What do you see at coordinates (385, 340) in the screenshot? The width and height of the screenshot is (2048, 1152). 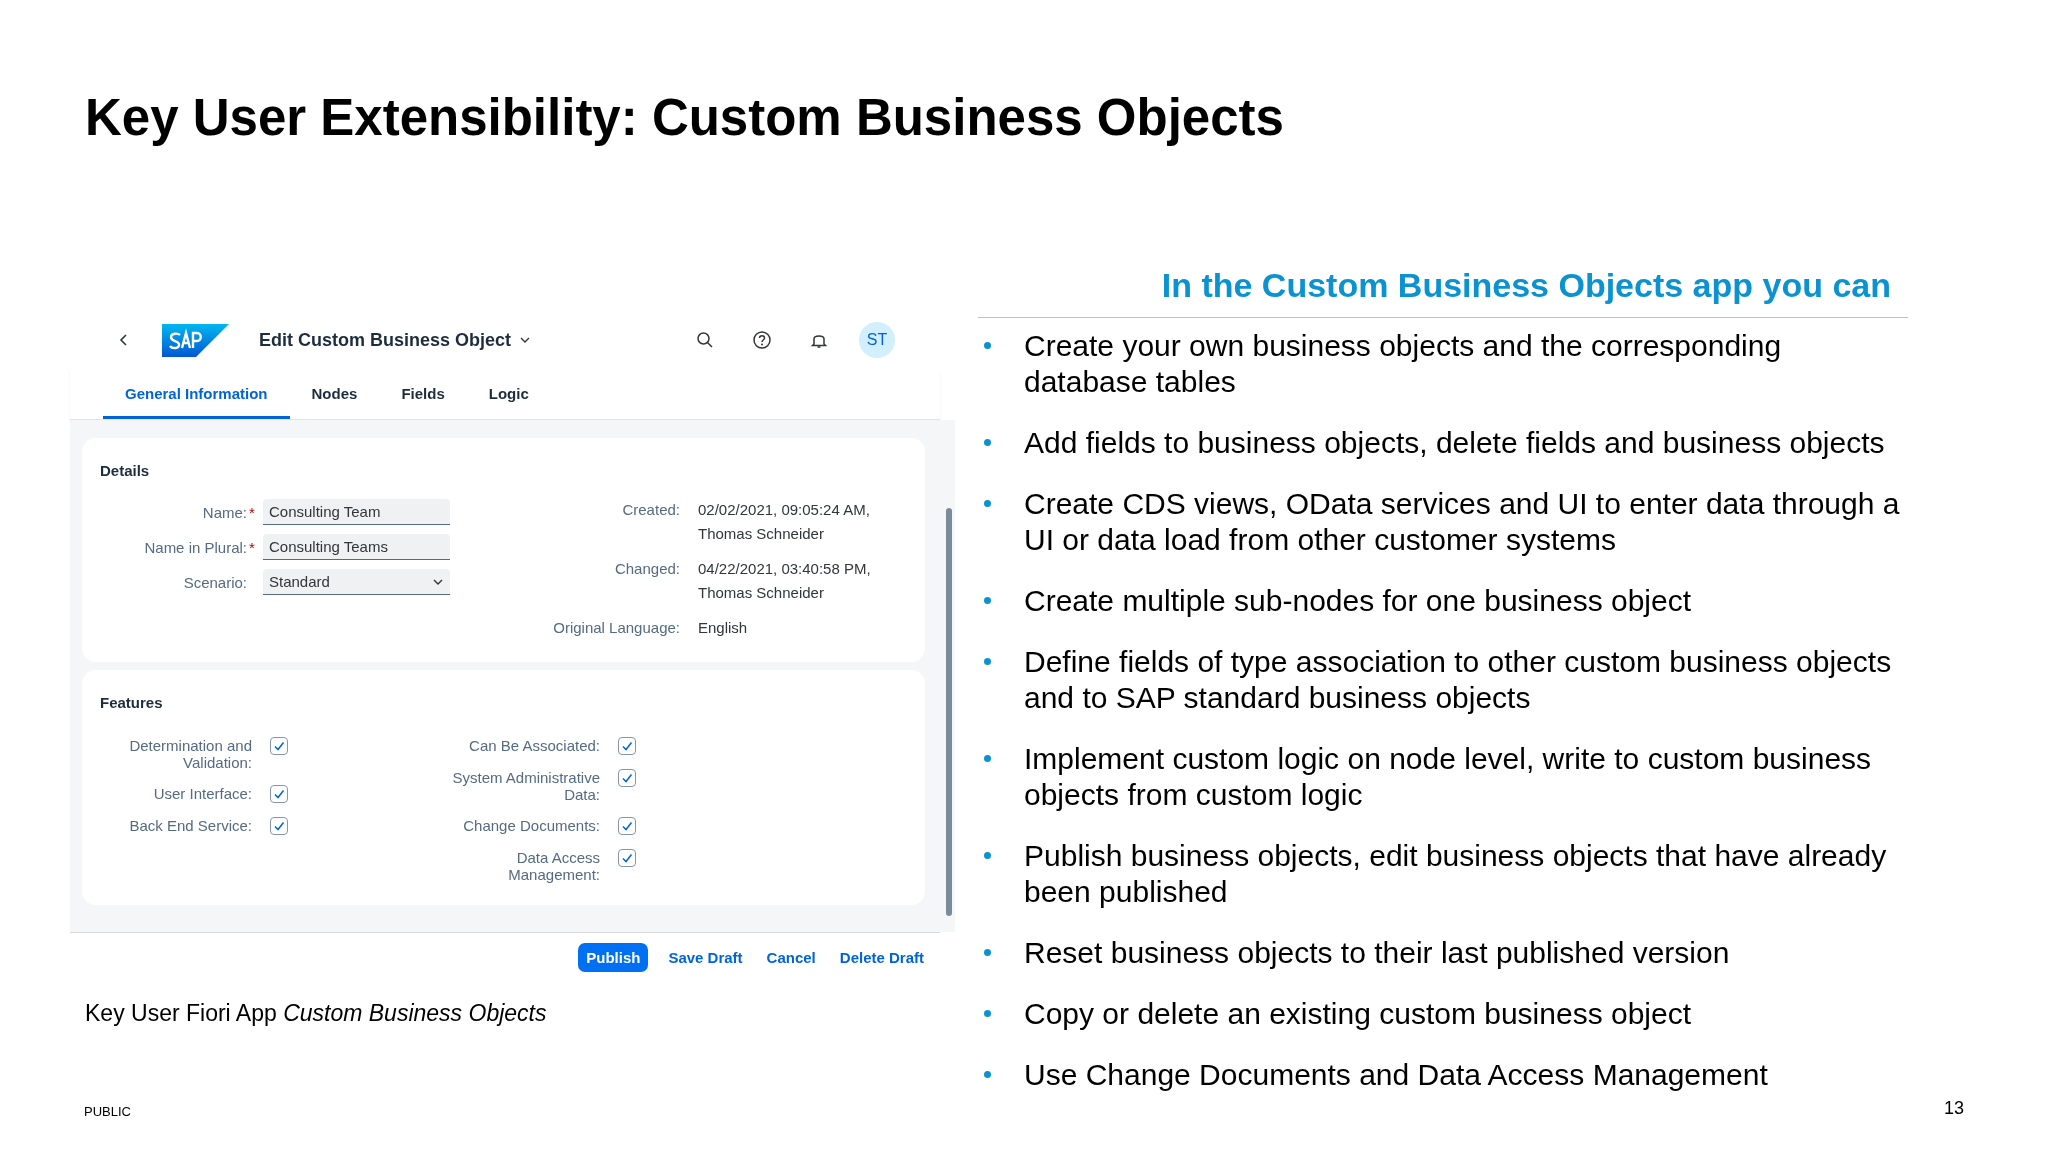 I see `app-title: Edit Custom Business Object` at bounding box center [385, 340].